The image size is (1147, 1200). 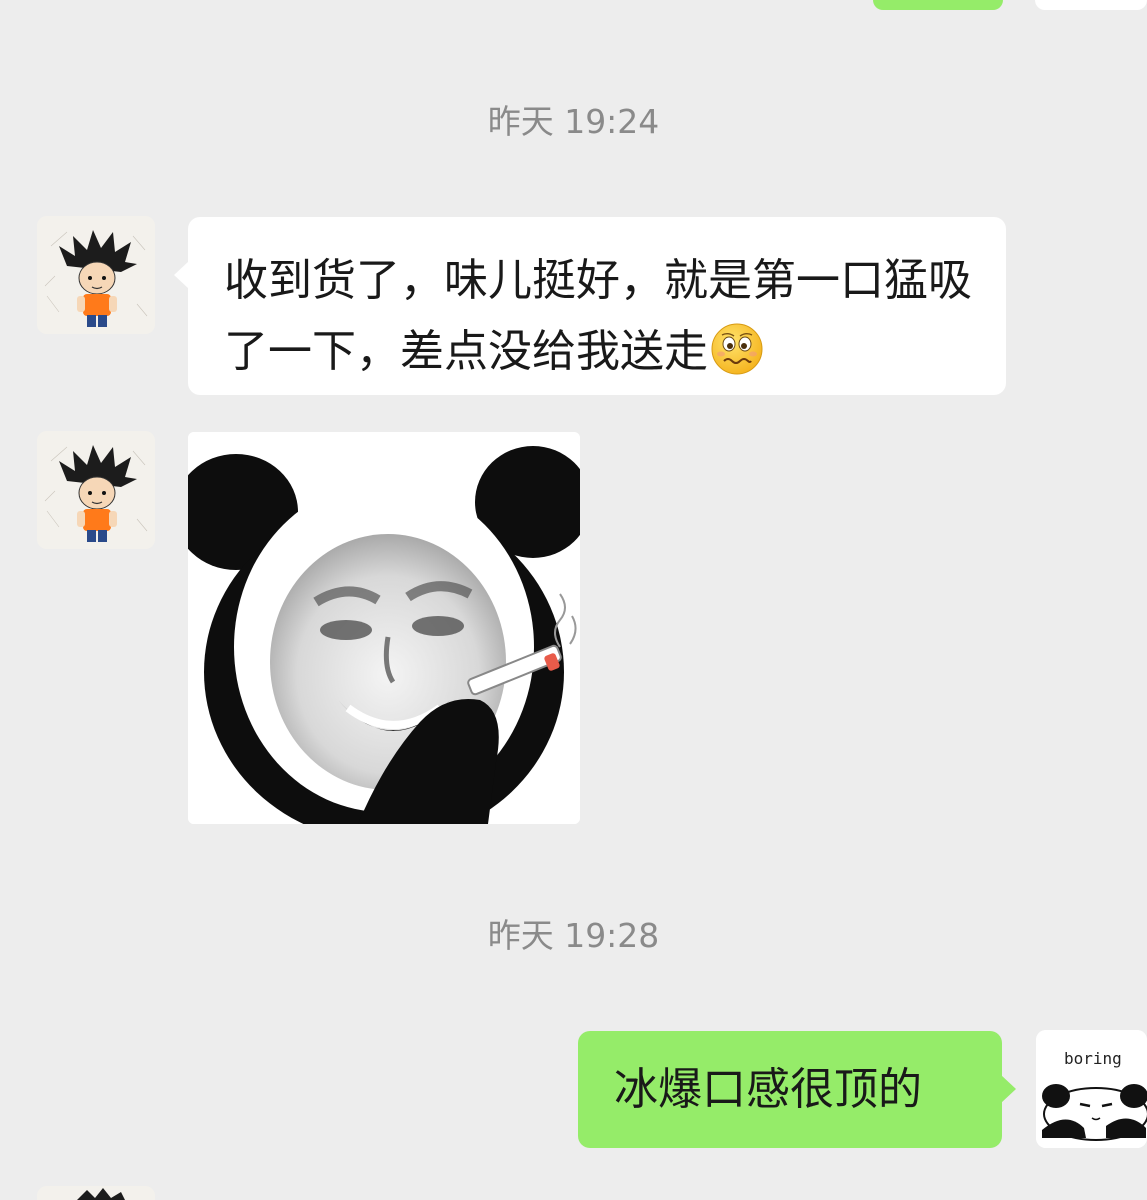 What do you see at coordinates (768, 1089) in the screenshot?
I see `message-text: 冰爆口感很顶的` at bounding box center [768, 1089].